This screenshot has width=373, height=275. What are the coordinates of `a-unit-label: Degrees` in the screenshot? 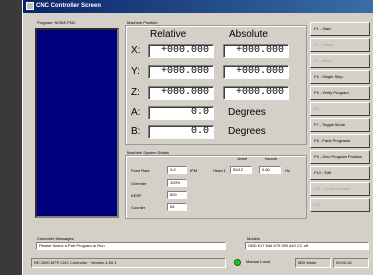 It's located at (247, 112).